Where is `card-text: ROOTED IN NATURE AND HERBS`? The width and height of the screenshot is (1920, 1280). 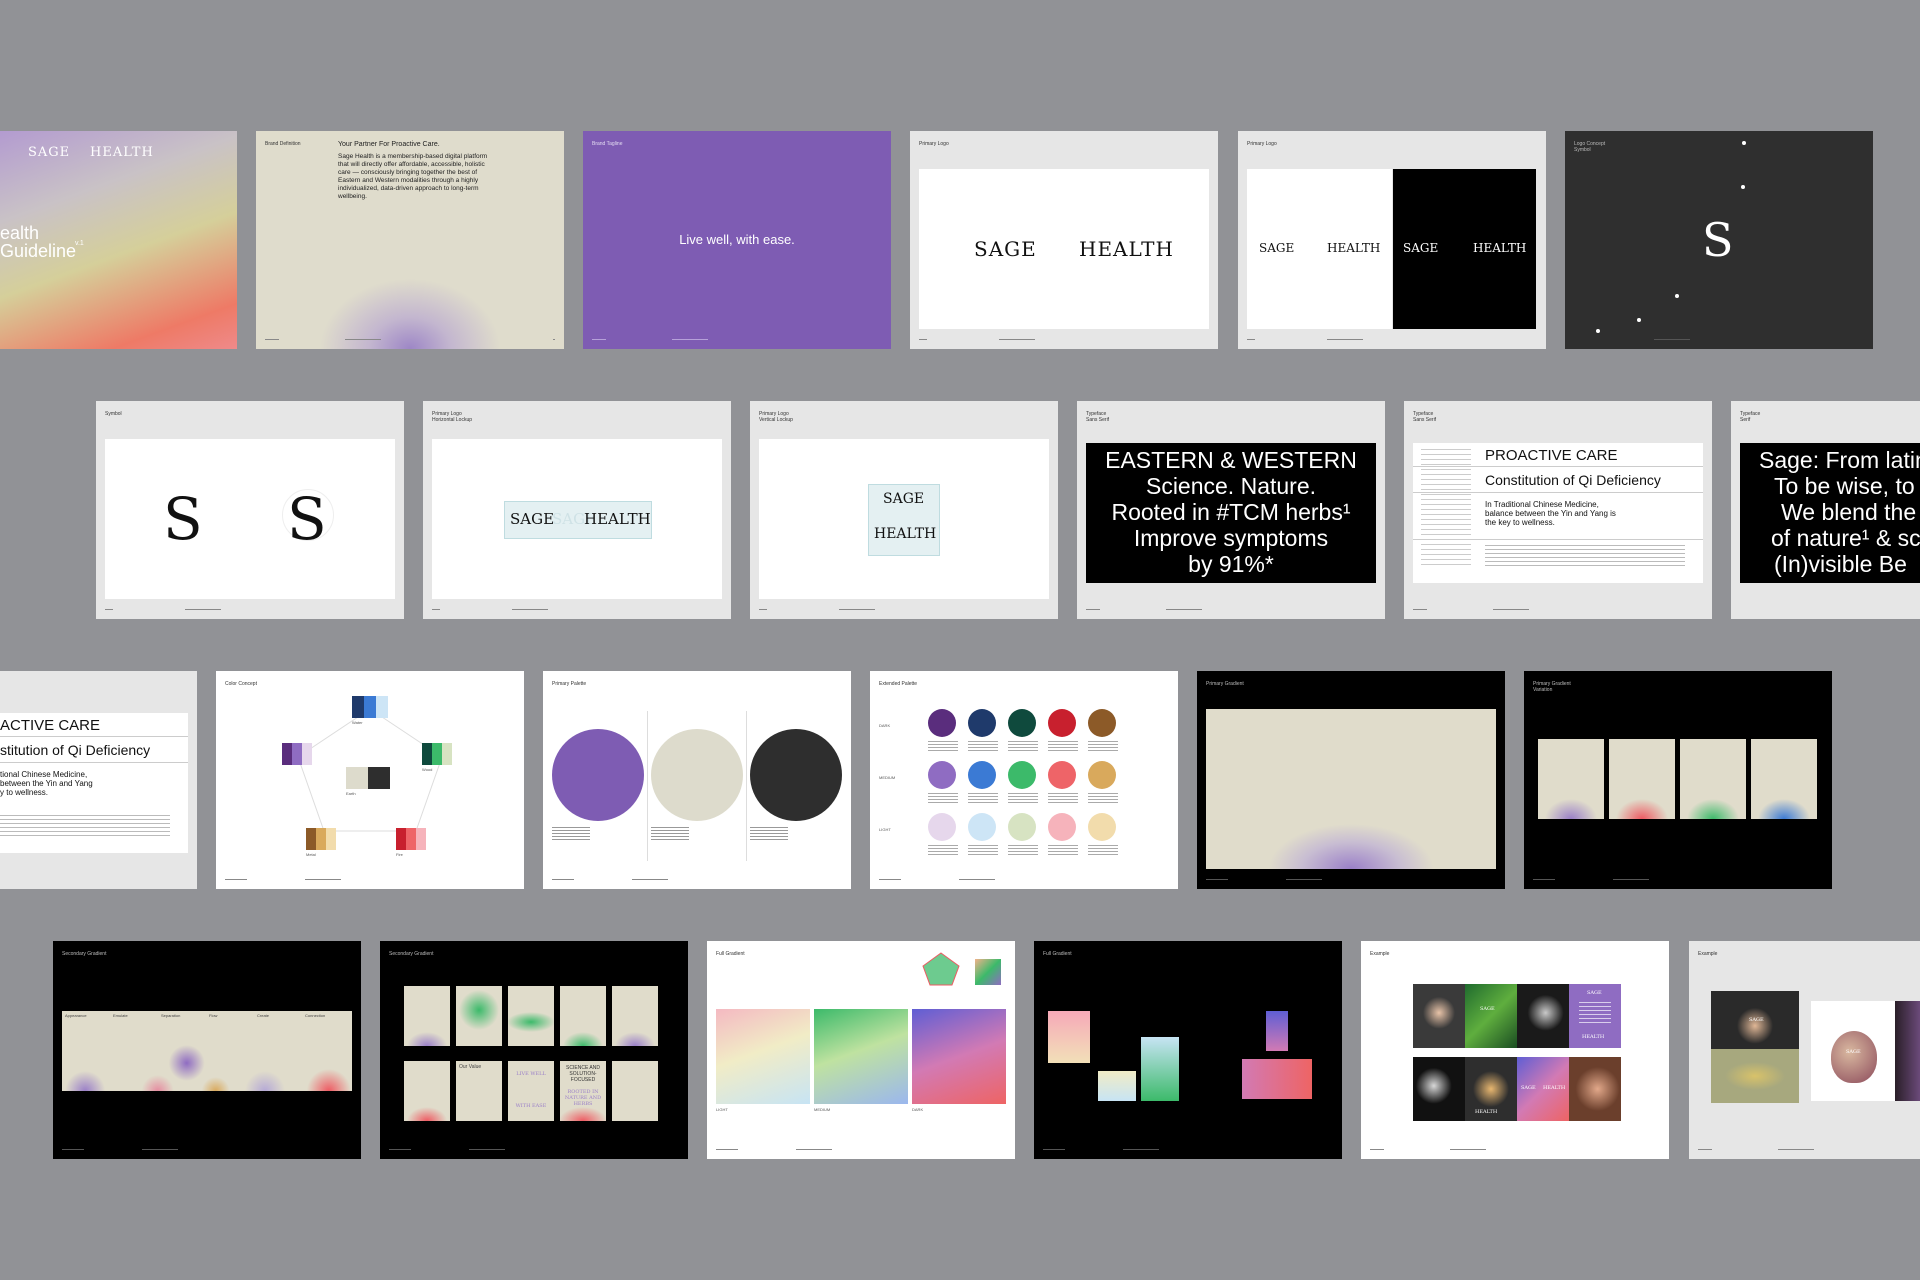 card-text: ROOTED IN NATURE AND HERBS is located at coordinates (583, 1098).